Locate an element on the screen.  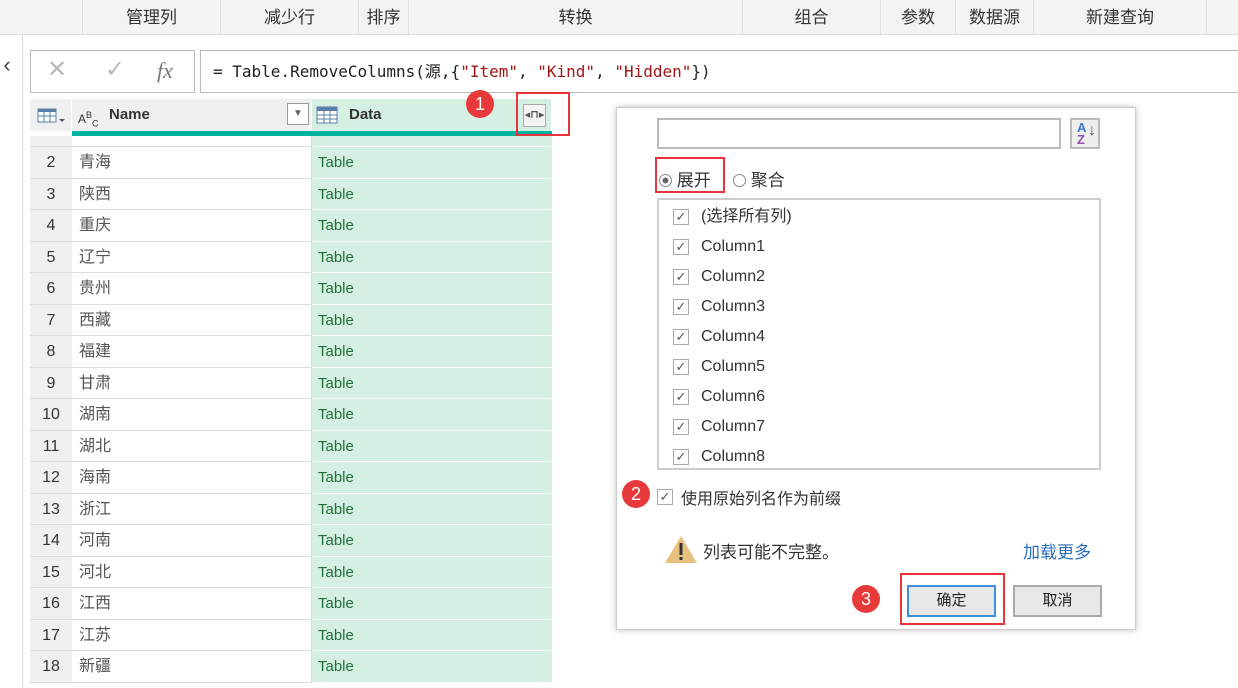
table-row: 14 河南 Table is located at coordinates (291, 541).